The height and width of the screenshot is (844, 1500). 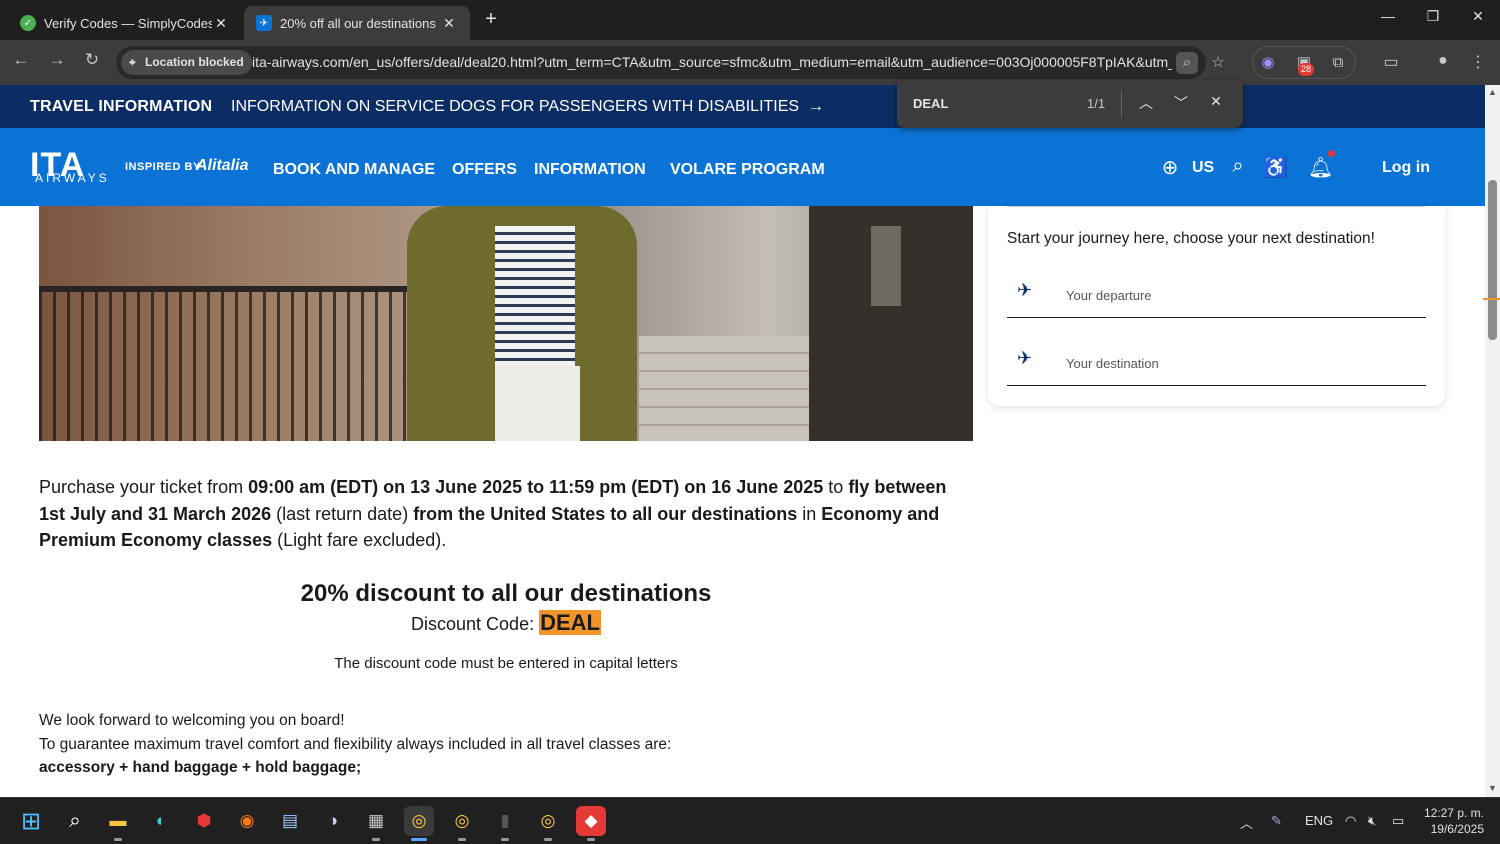 What do you see at coordinates (1492, 260) in the screenshot?
I see `scroll-thumb` at bounding box center [1492, 260].